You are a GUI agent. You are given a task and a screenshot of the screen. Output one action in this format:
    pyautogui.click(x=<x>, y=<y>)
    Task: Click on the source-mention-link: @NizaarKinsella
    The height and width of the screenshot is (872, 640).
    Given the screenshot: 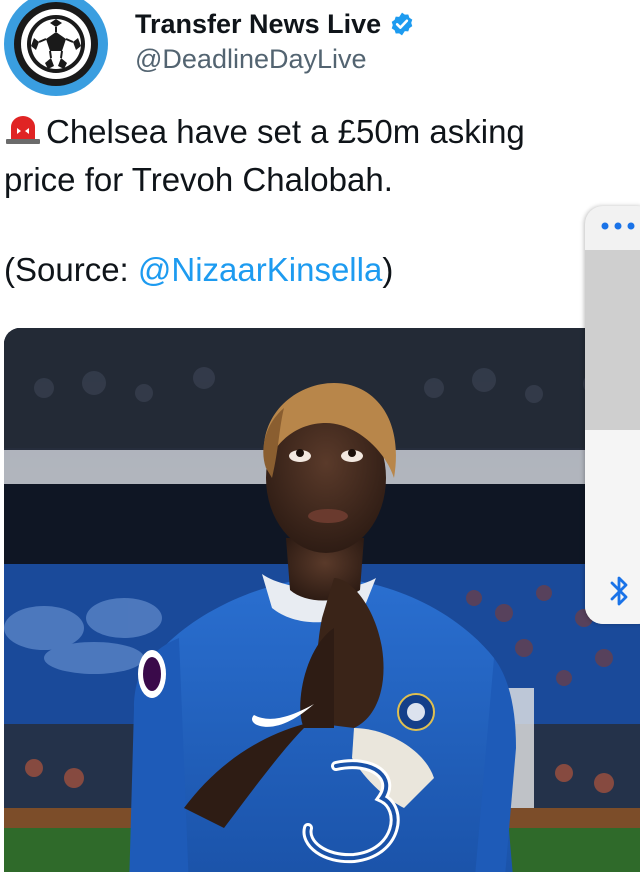 What is the action you would take?
    pyautogui.click(x=260, y=269)
    